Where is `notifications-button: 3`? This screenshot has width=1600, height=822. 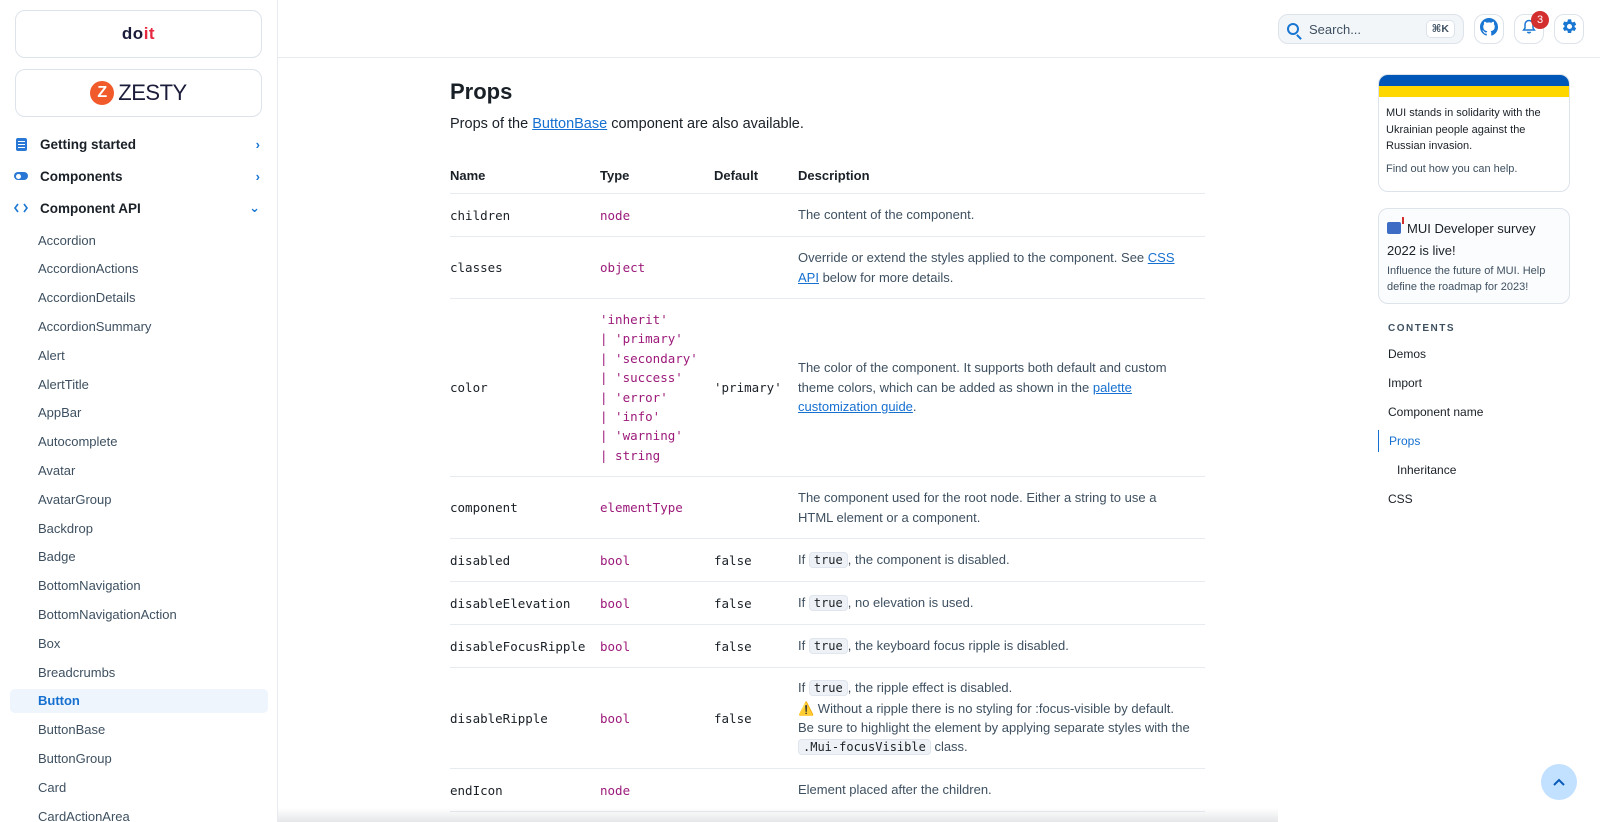 notifications-button: 3 is located at coordinates (1531, 27).